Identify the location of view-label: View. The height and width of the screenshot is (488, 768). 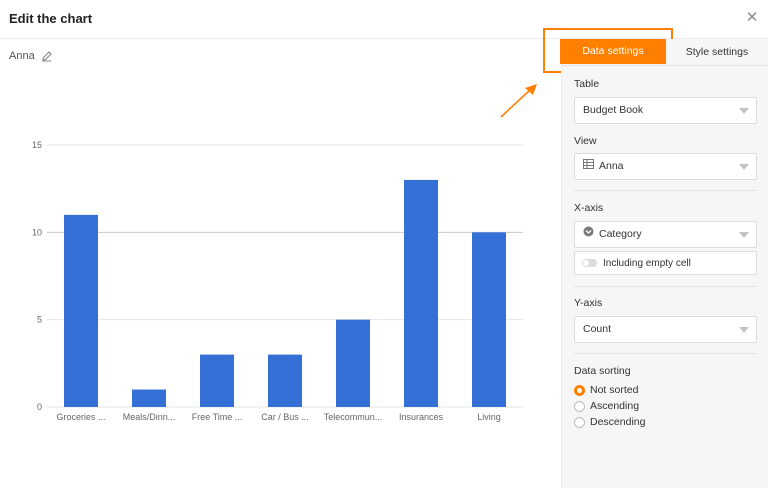
(585, 141).